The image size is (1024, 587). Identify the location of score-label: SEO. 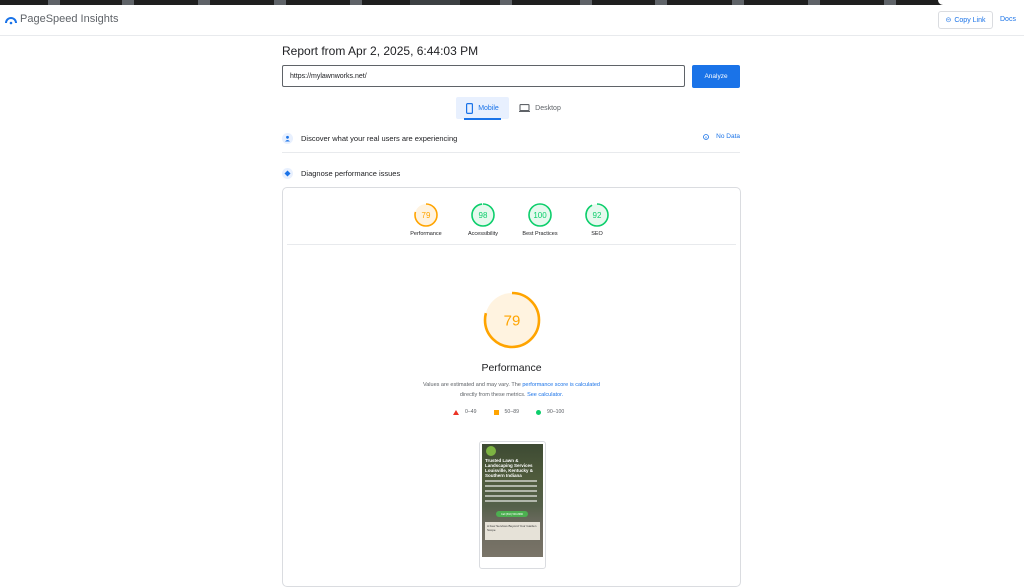
(597, 234).